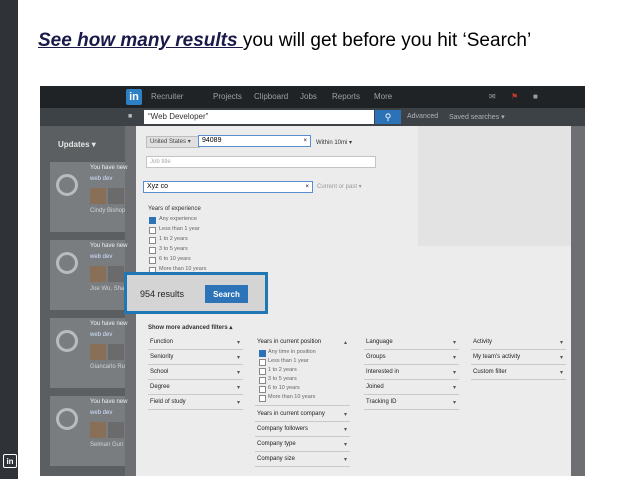  I want to click on filter-tracking-id: Tracking ID, so click(381, 402).